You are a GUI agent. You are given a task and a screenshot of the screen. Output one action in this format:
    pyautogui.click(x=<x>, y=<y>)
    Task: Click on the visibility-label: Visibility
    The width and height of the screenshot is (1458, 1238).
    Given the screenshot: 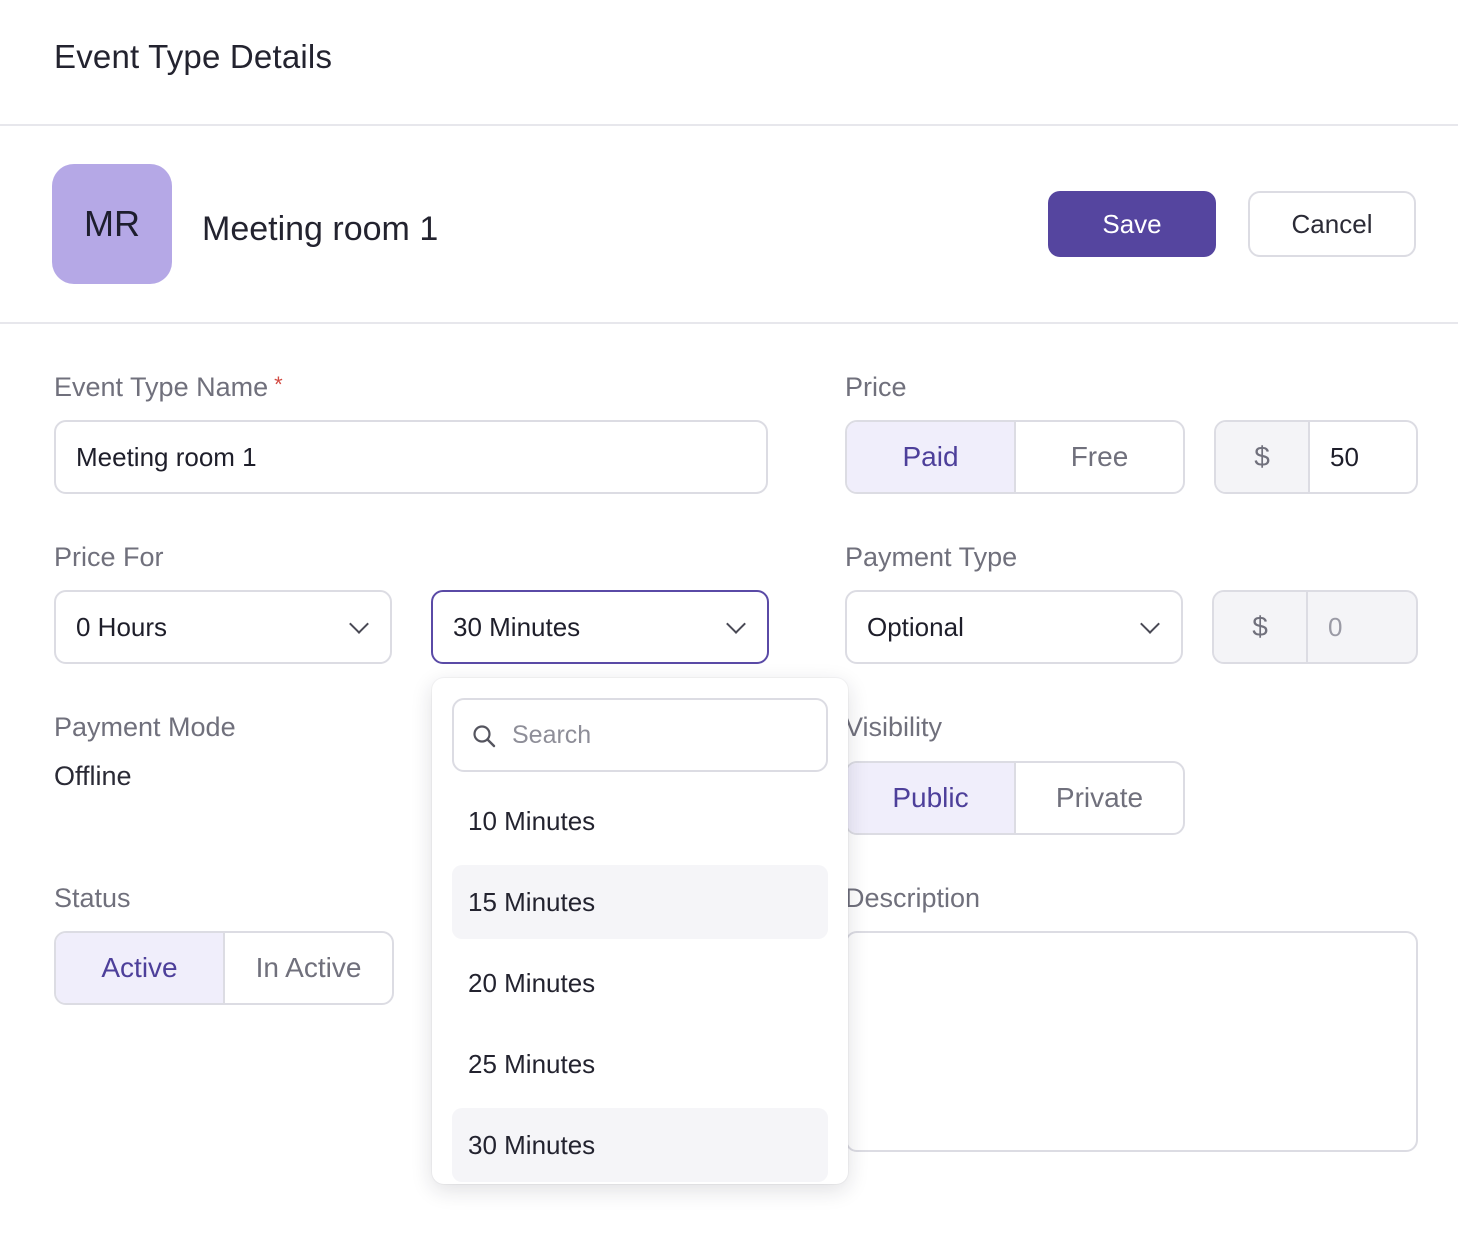 What is the action you would take?
    pyautogui.click(x=894, y=727)
    